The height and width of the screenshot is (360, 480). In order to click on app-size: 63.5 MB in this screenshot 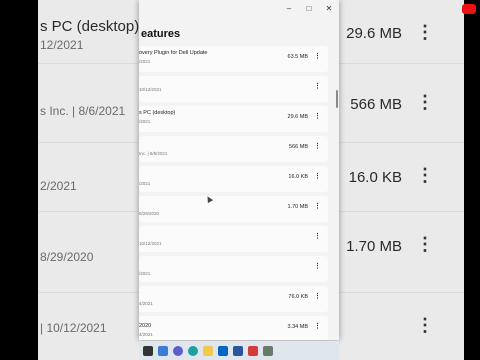, I will do `click(297, 57)`.